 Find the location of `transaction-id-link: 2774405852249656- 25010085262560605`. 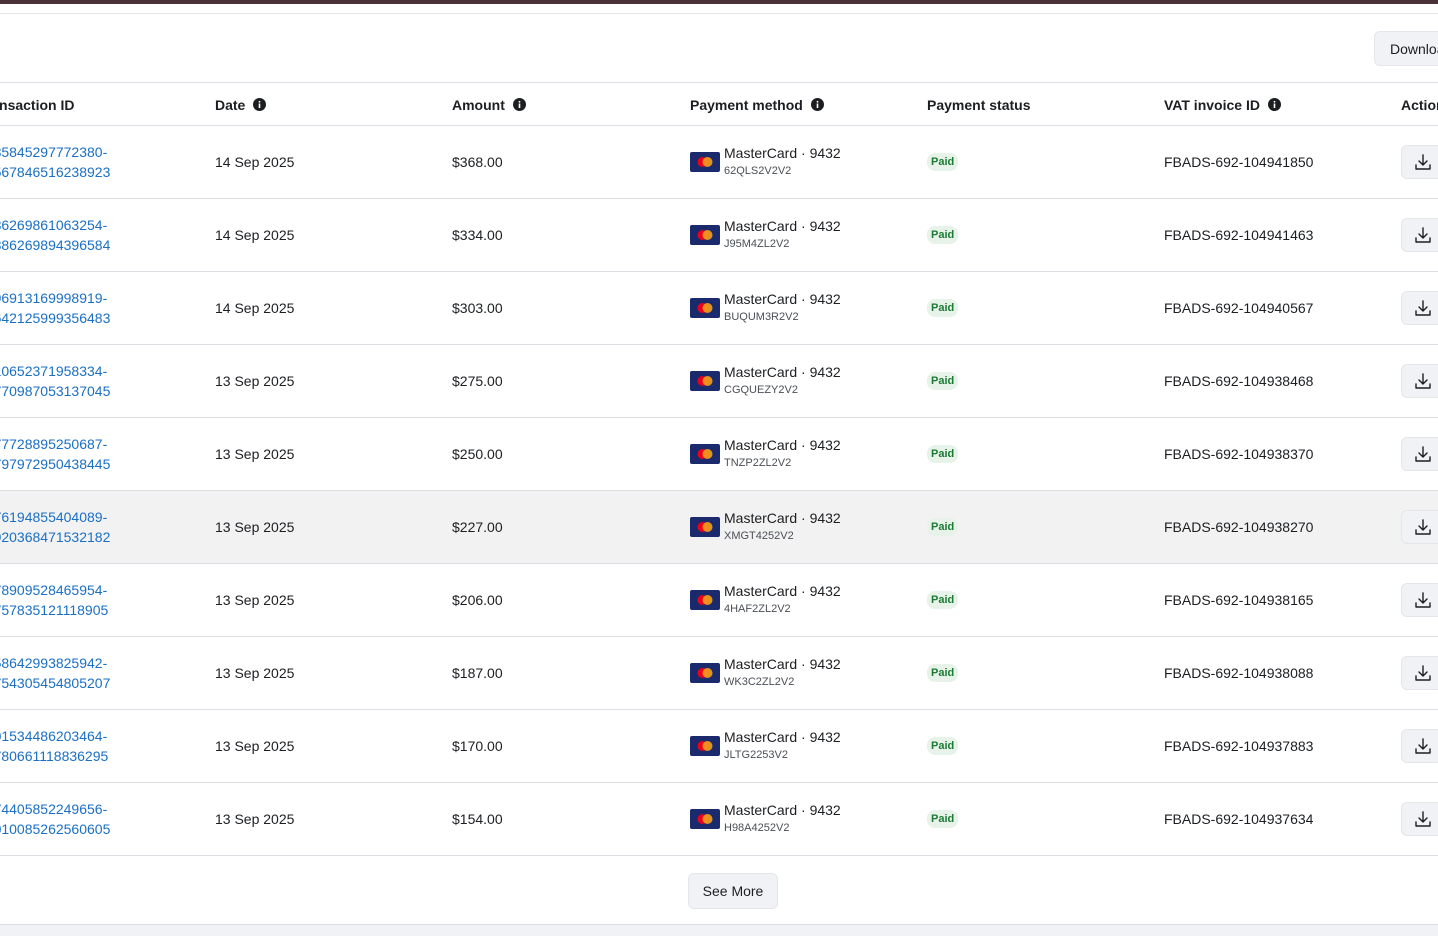

transaction-id-link: 2774405852249656- 25010085262560605 is located at coordinates (55, 819).